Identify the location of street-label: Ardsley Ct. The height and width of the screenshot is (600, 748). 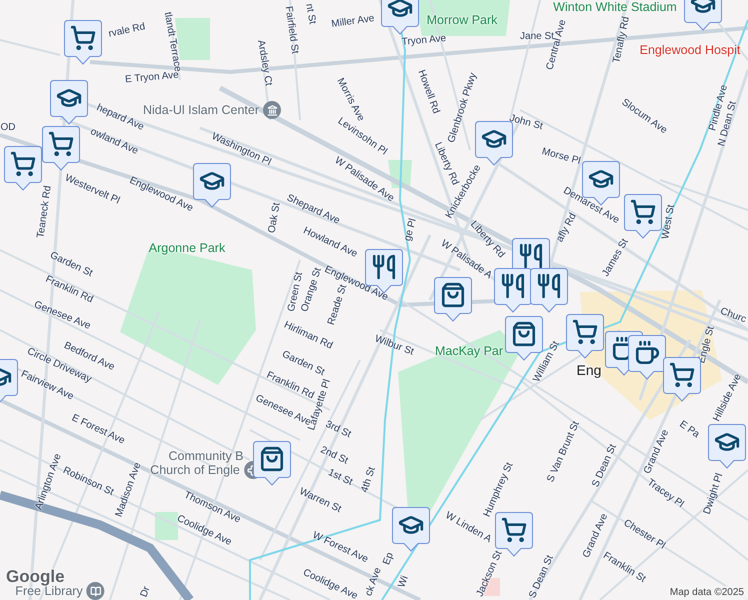
(264, 63).